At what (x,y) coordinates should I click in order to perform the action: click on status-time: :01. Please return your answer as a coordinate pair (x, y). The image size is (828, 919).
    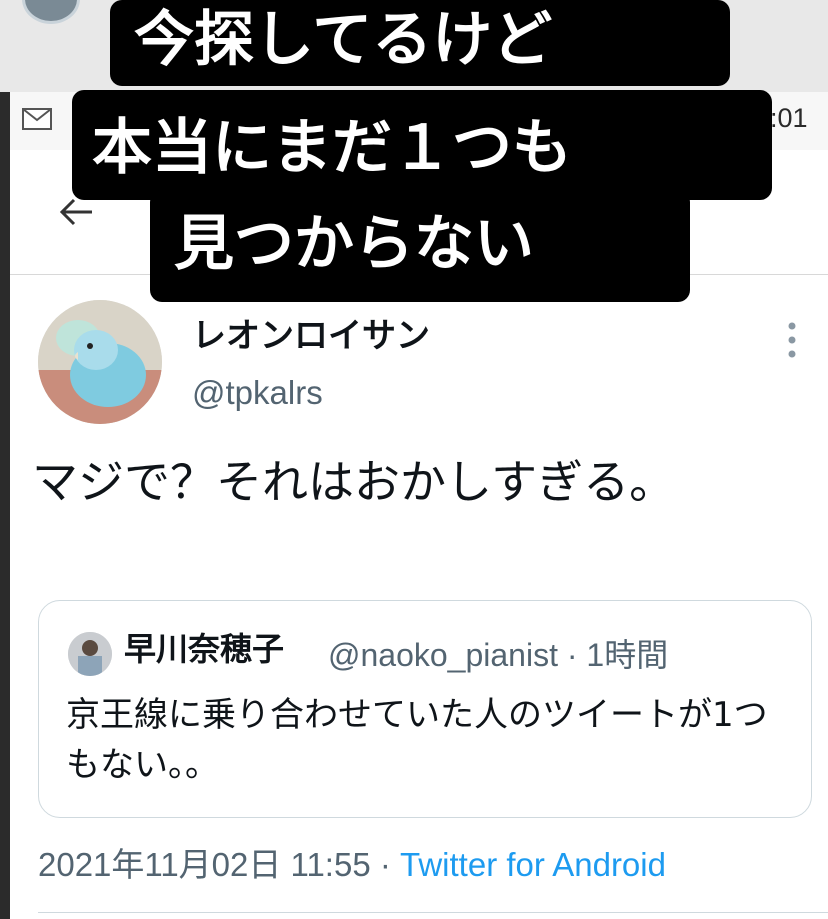
    Looking at the image, I should click on (789, 118).